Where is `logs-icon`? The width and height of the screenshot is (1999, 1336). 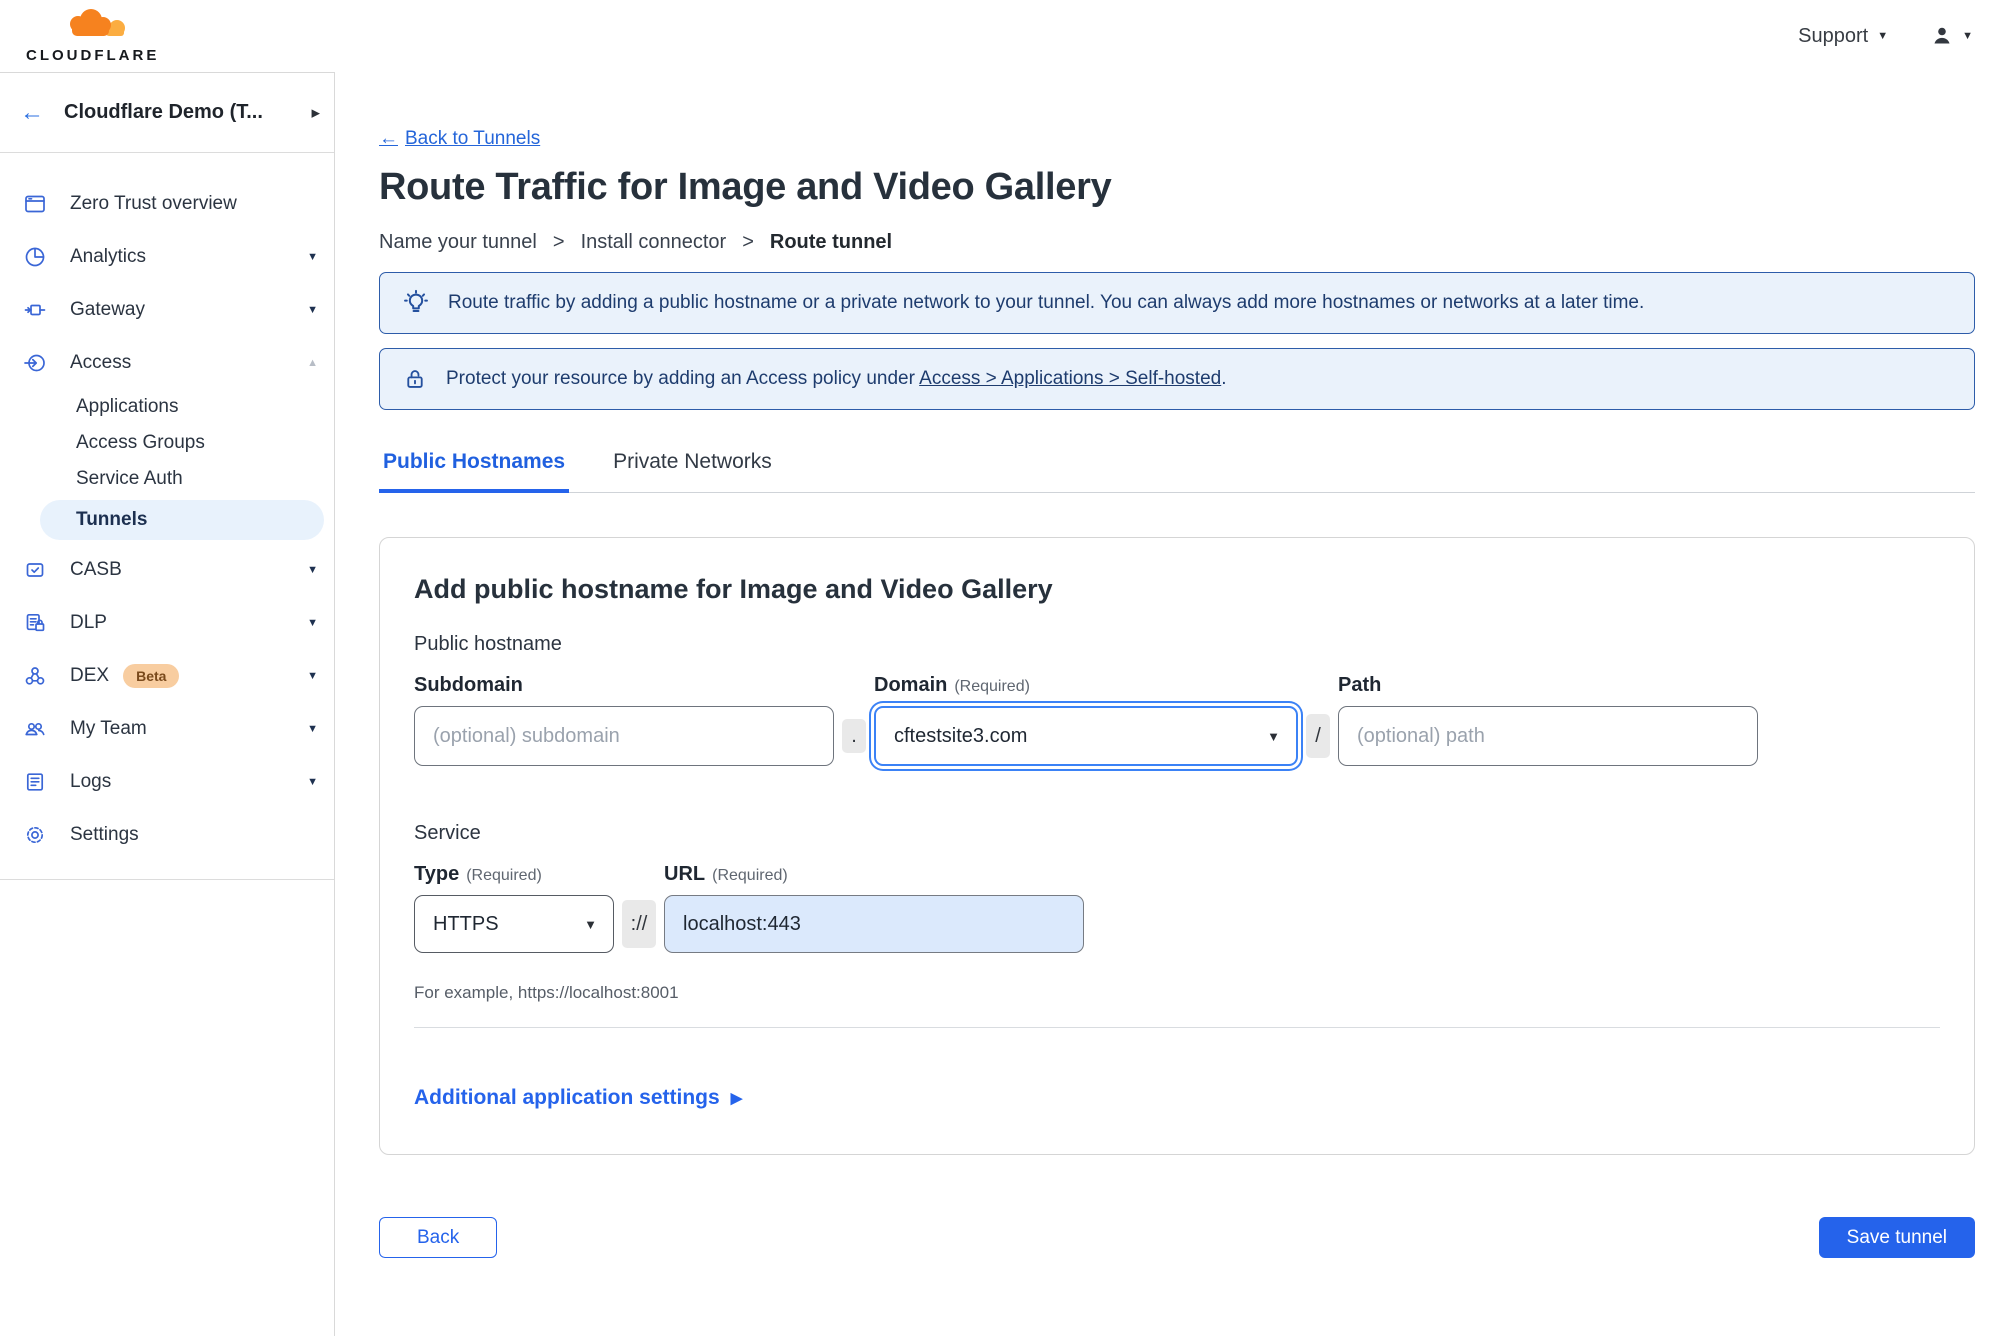
logs-icon is located at coordinates (35, 782).